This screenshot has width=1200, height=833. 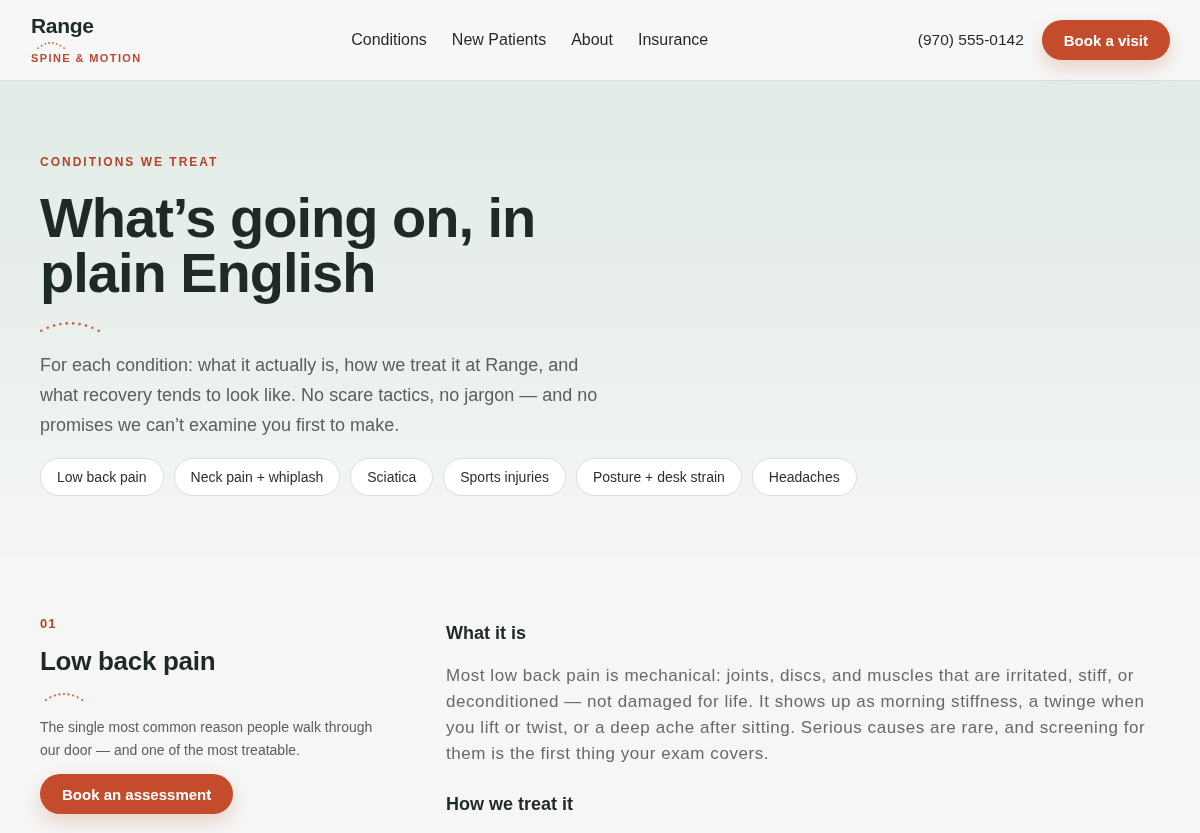 What do you see at coordinates (796, 715) in the screenshot?
I see `subsection-text: Most low back pain is mechanical: joints, discs, and muscles that are irritated, stiff, or deconditioned — not damaged for life. It shows up as morning stiffness, a twinge when you lift or twist, or a deep ache after sitting. Serious causes are rare, and screening for them is the first thing your exam covers.` at bounding box center [796, 715].